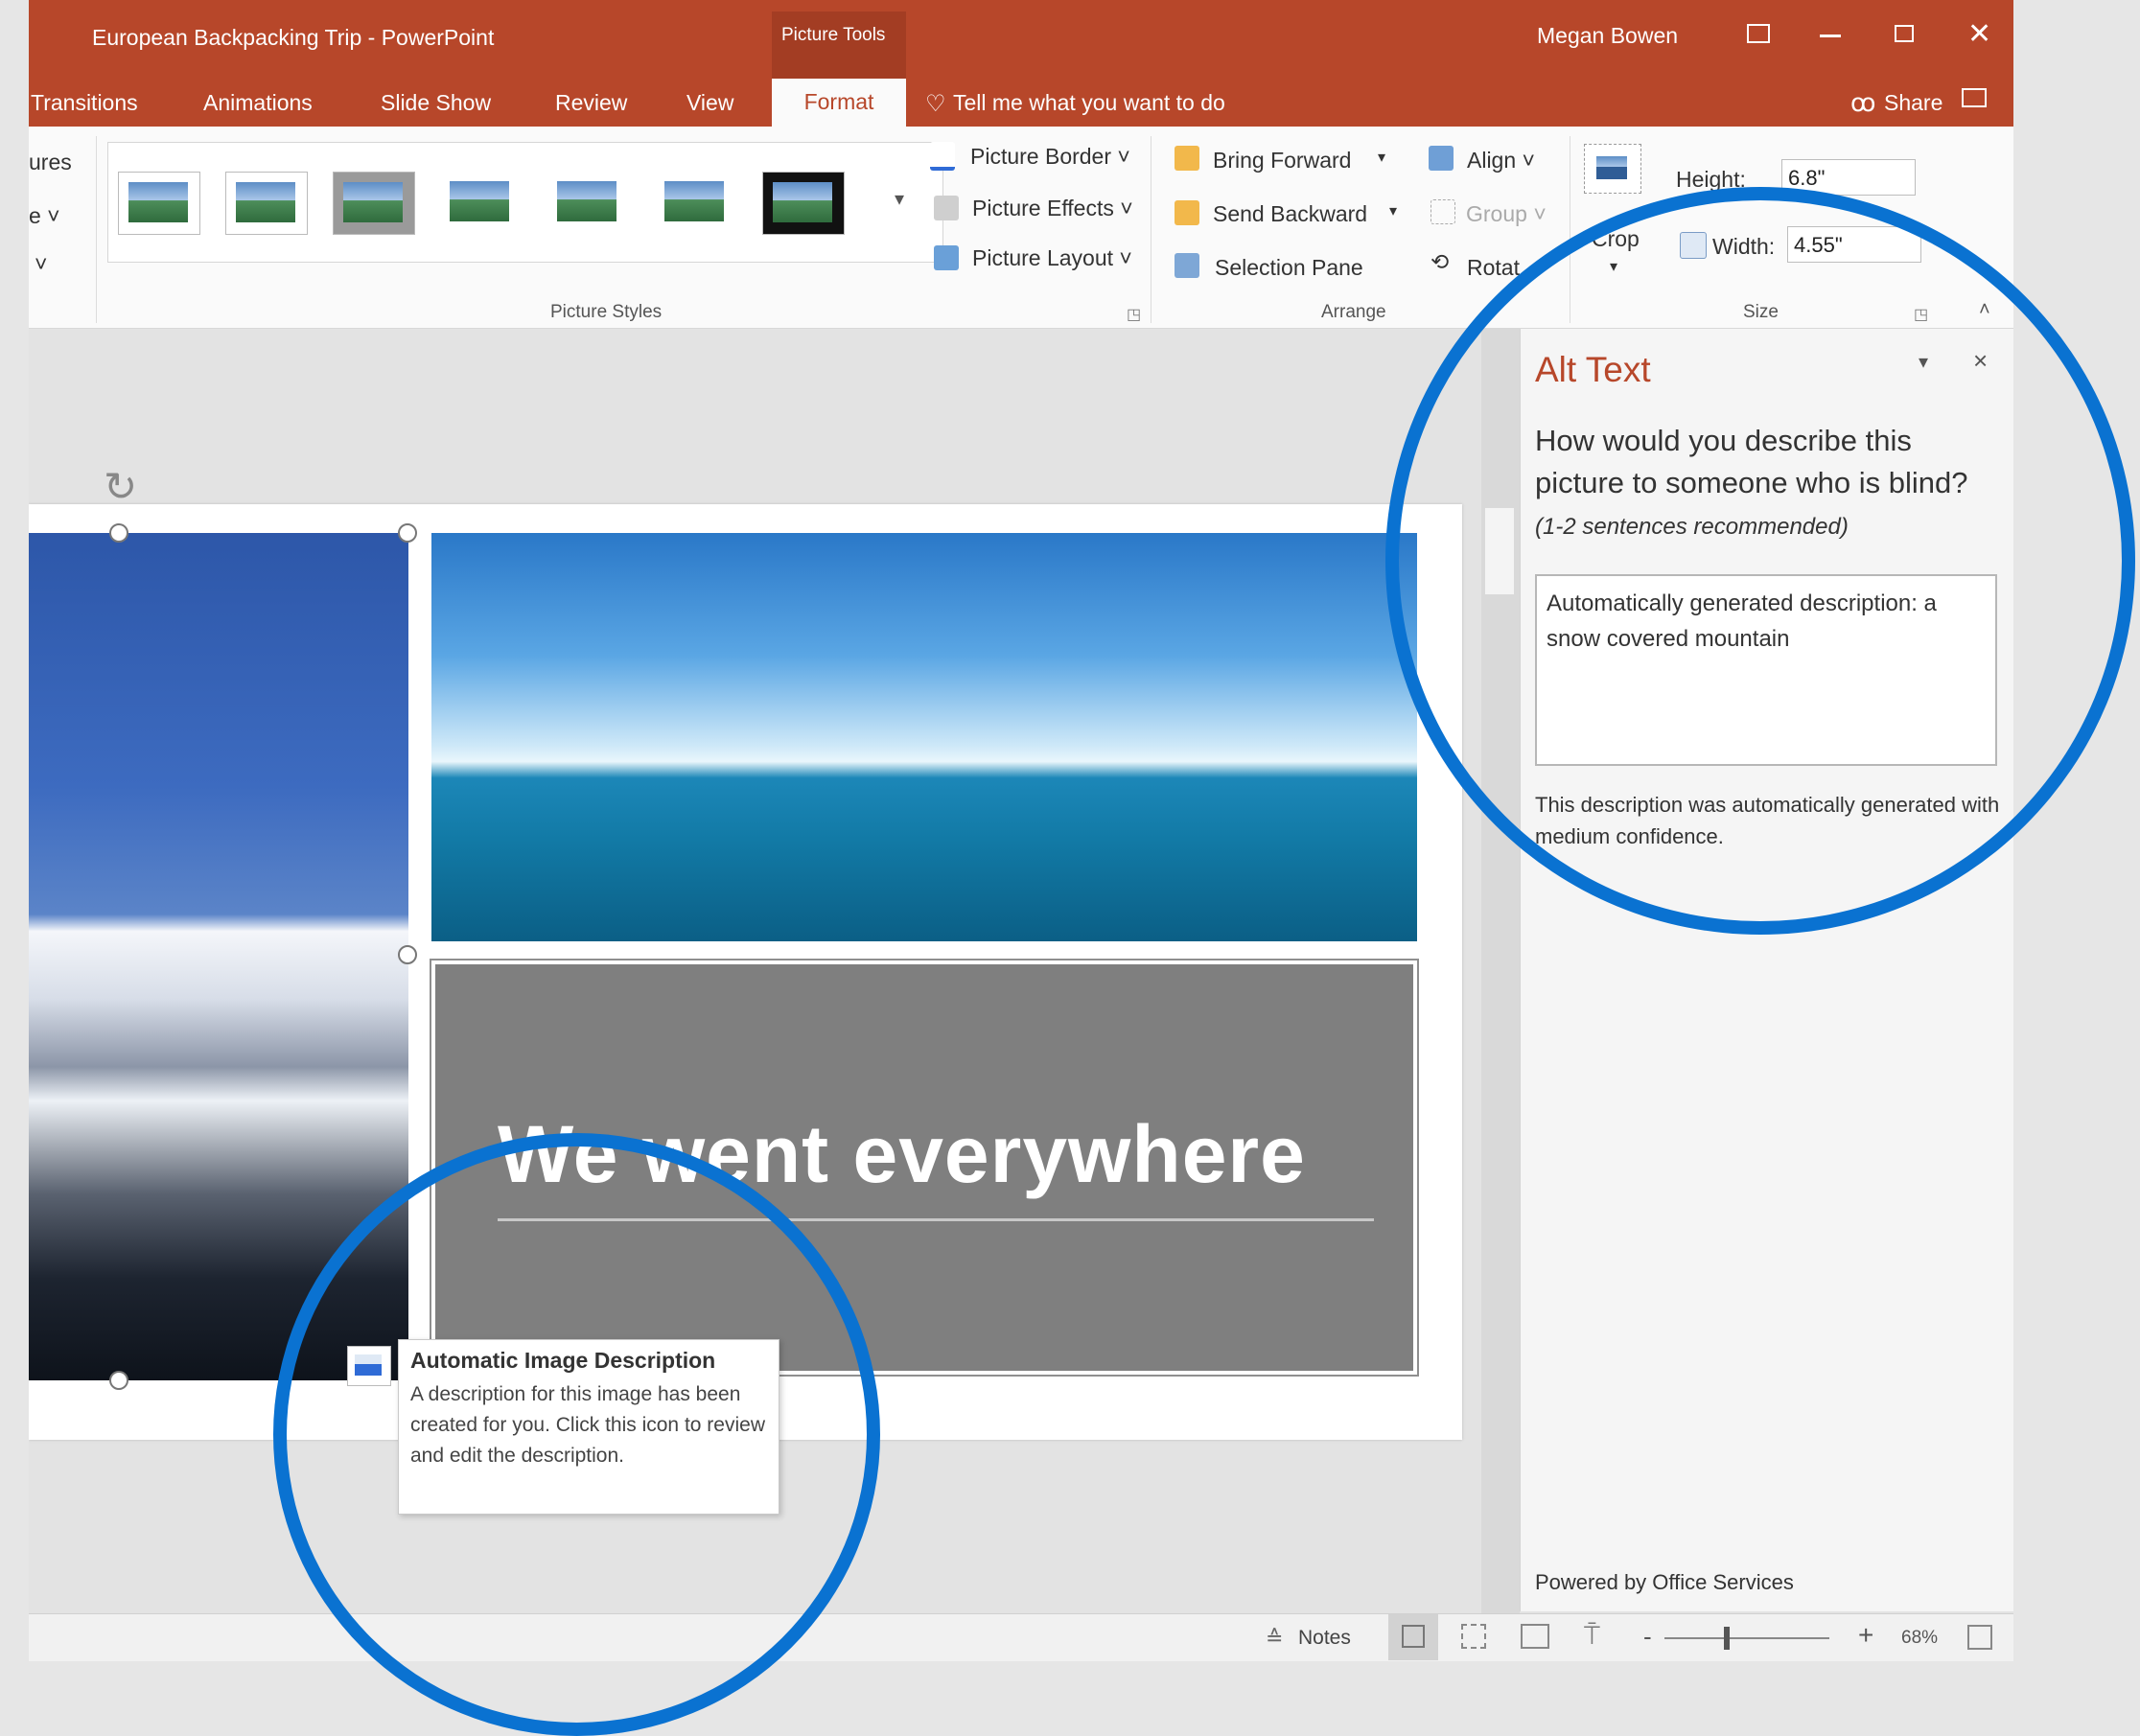  Describe the element at coordinates (902, 1154) in the screenshot. I see `slide-title: We went everywhere` at that location.